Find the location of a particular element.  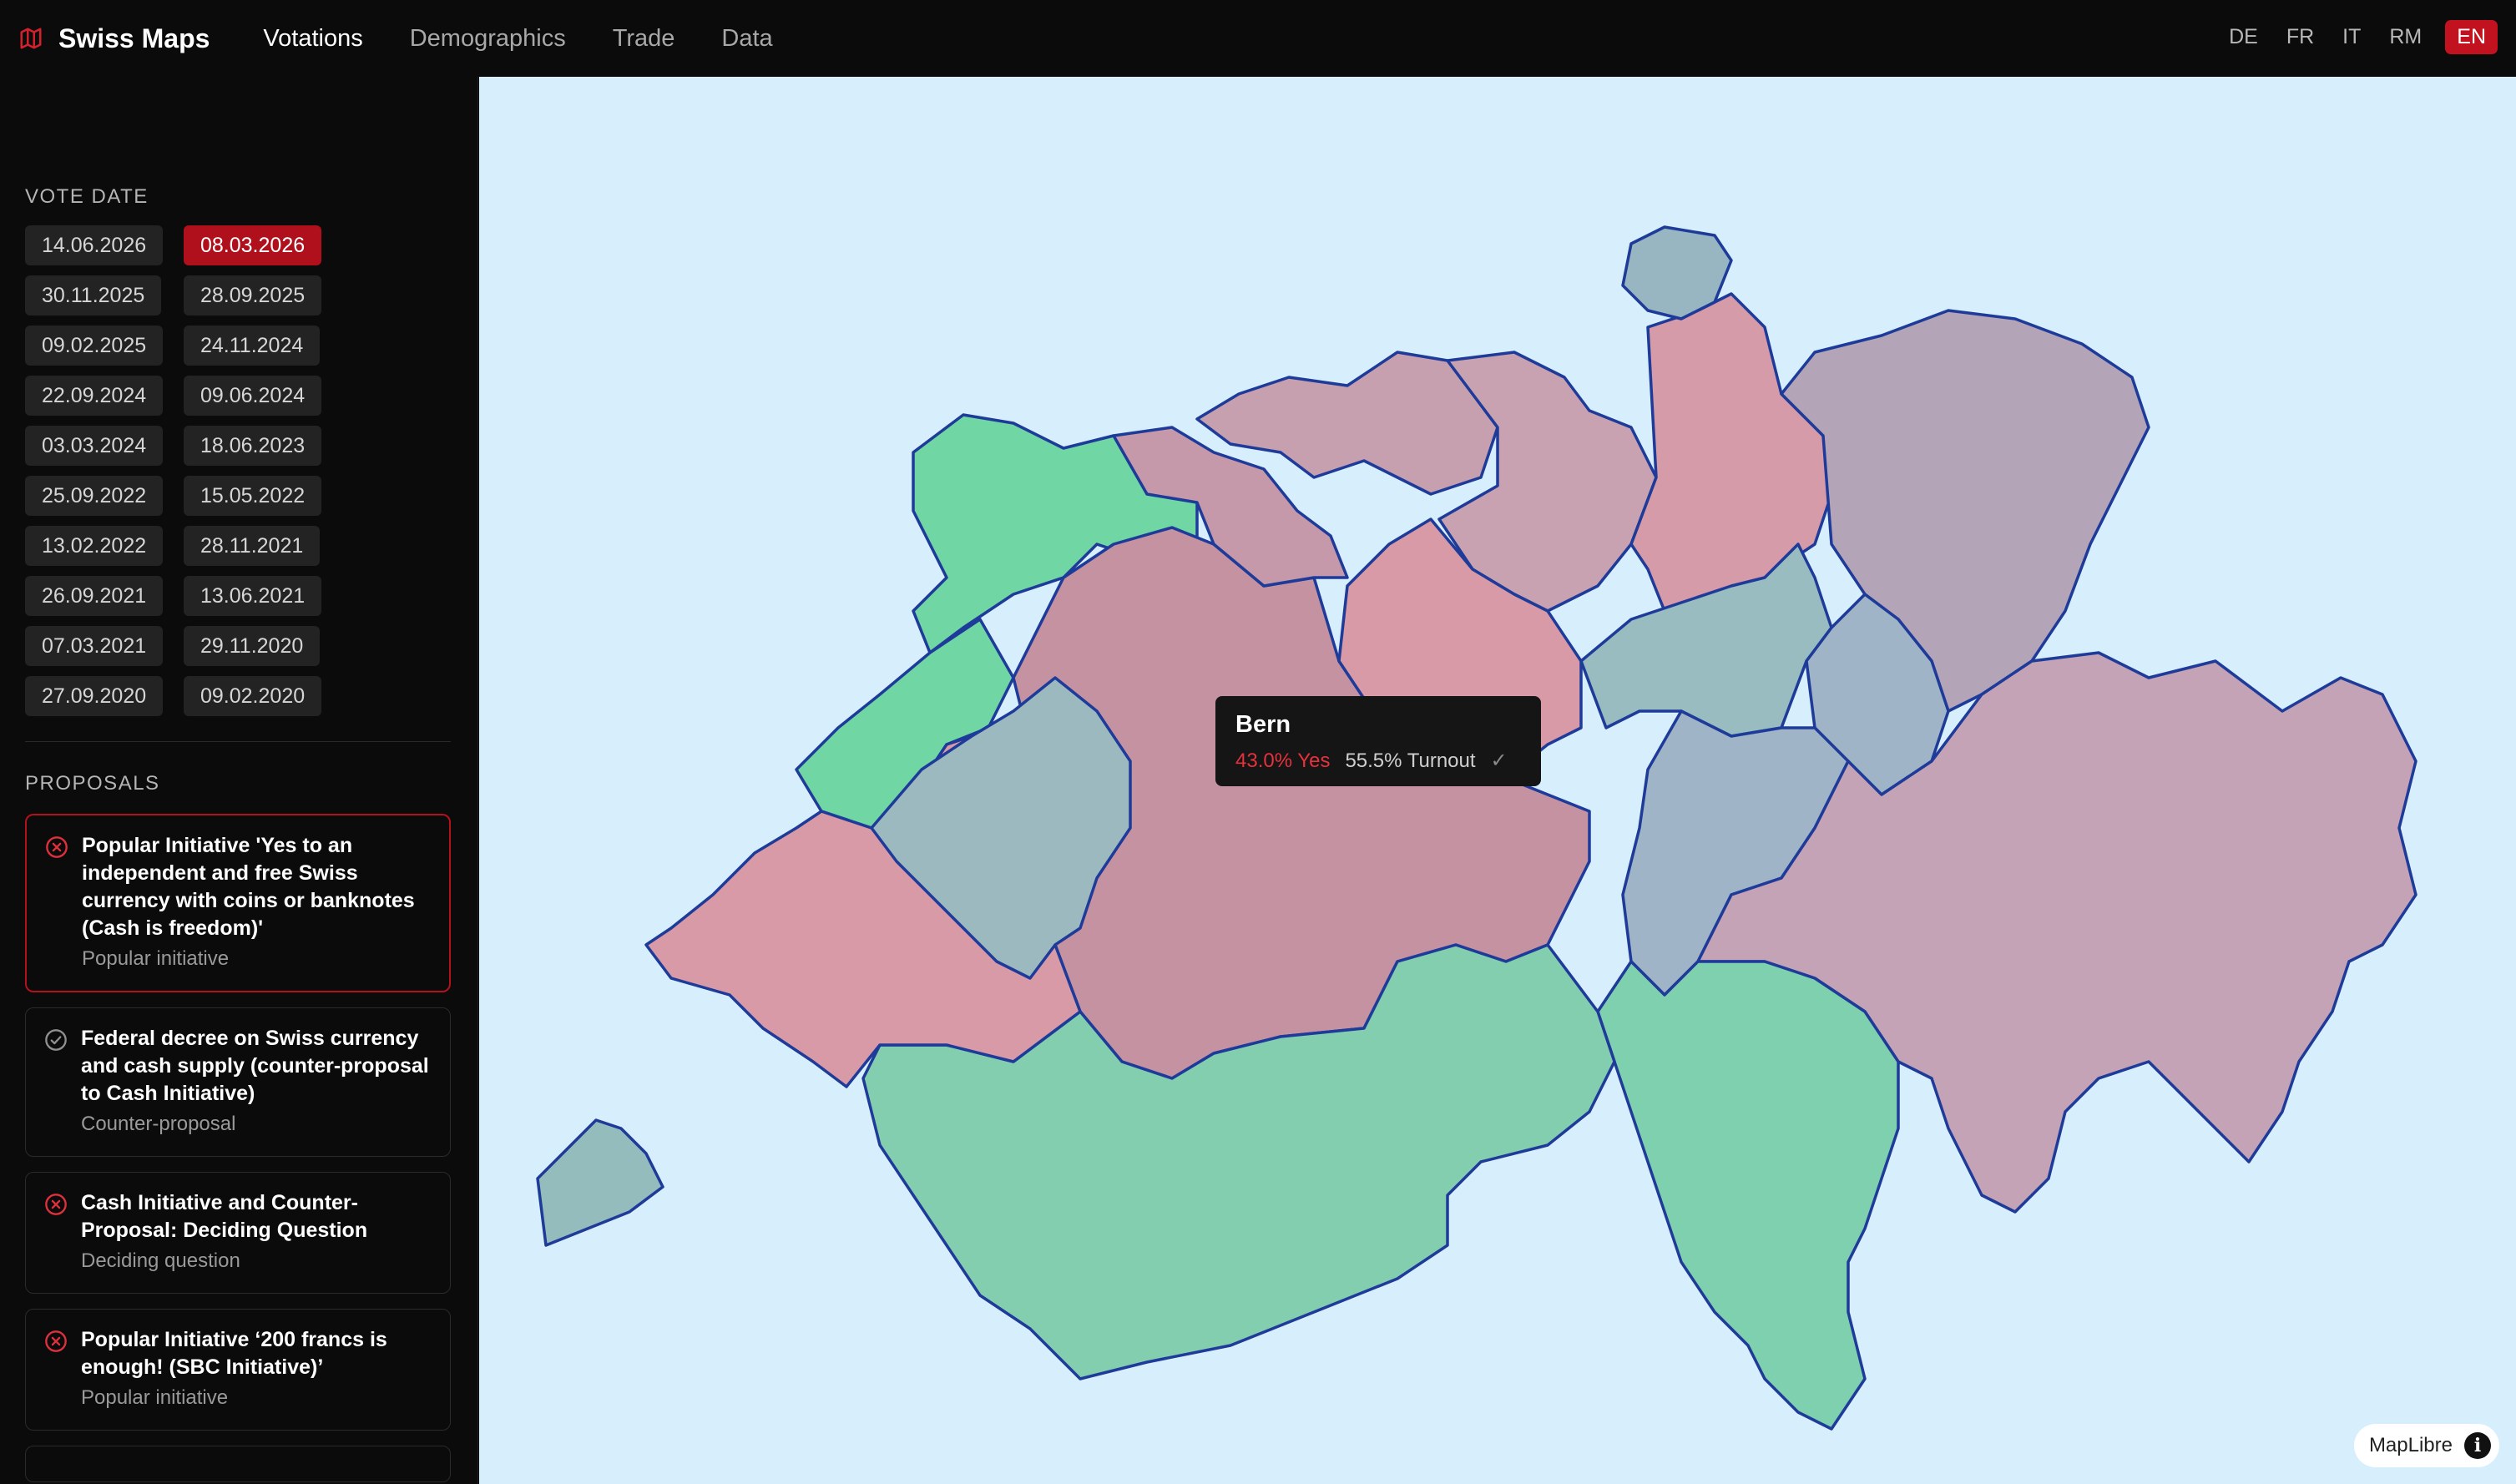

proposal-type: Deciding question is located at coordinates (160, 1260).